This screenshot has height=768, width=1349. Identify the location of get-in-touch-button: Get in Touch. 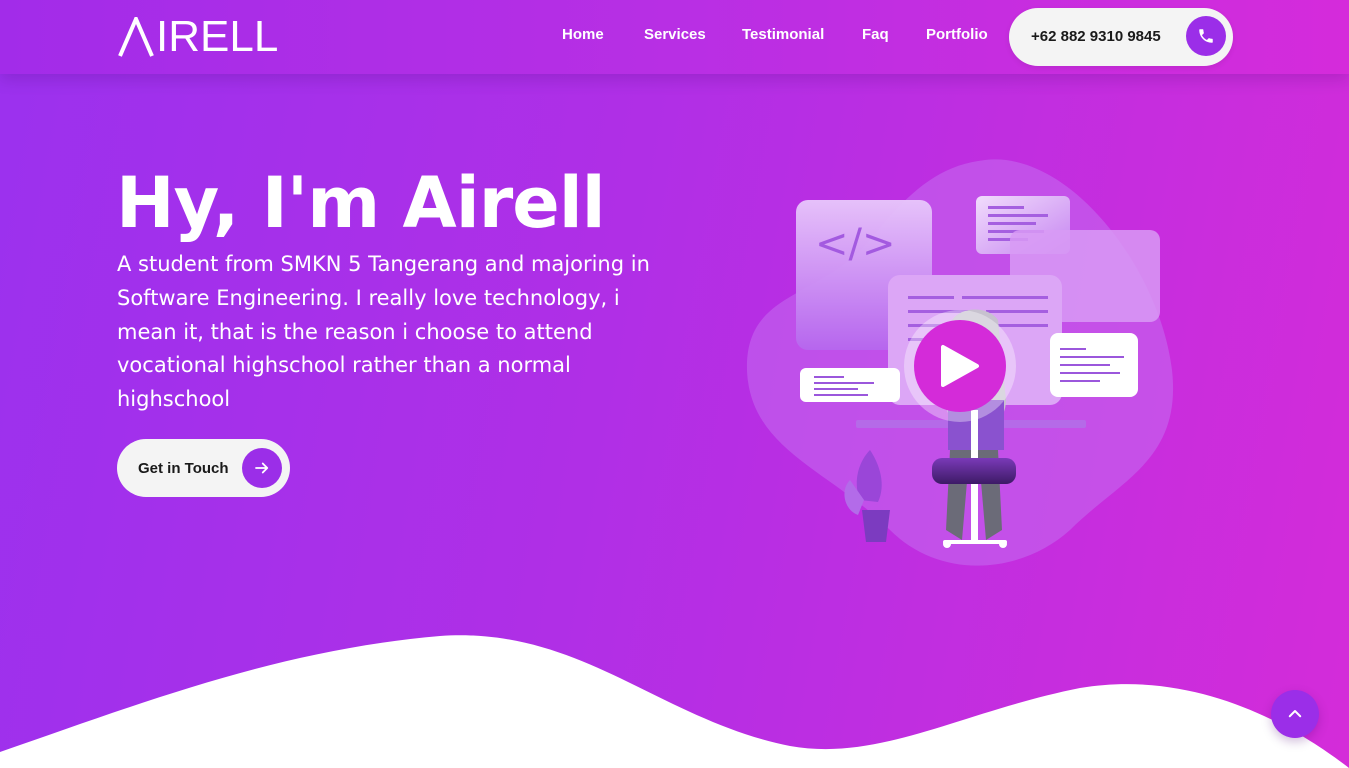
(203, 468).